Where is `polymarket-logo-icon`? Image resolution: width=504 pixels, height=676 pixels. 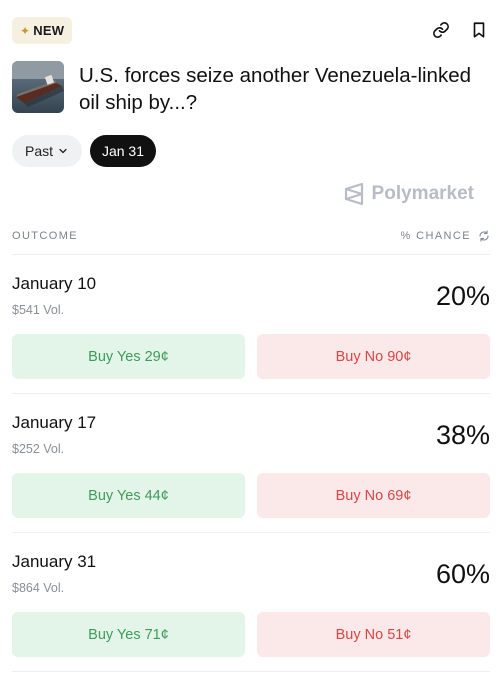 polymarket-logo-icon is located at coordinates (353, 194).